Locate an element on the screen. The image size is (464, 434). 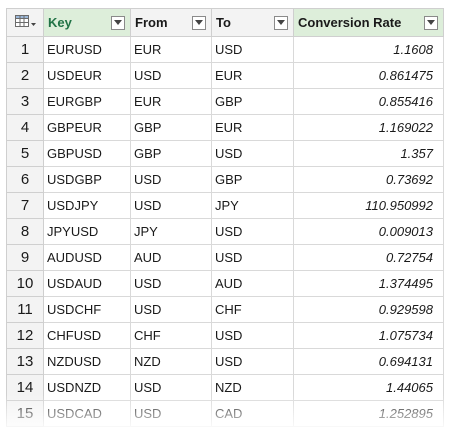
table-row: 8 JPYUSD JPY USD 0.009013 is located at coordinates (225, 231).